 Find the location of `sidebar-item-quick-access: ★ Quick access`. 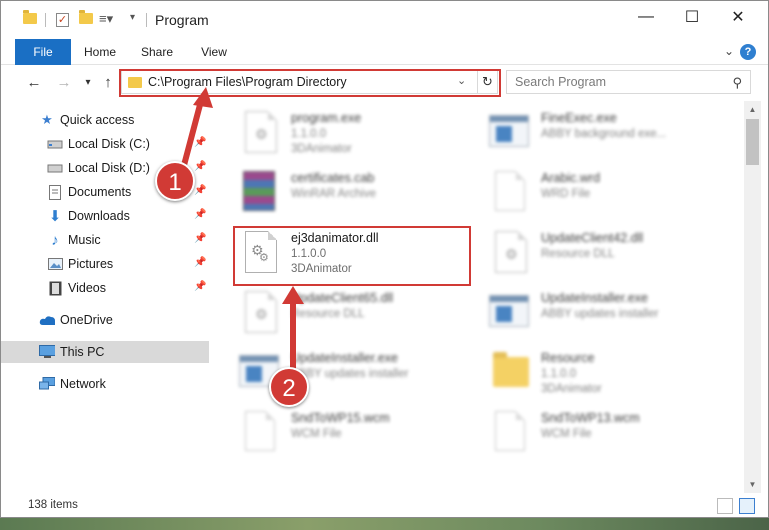

sidebar-item-quick-access: ★ Quick access is located at coordinates (105, 120).